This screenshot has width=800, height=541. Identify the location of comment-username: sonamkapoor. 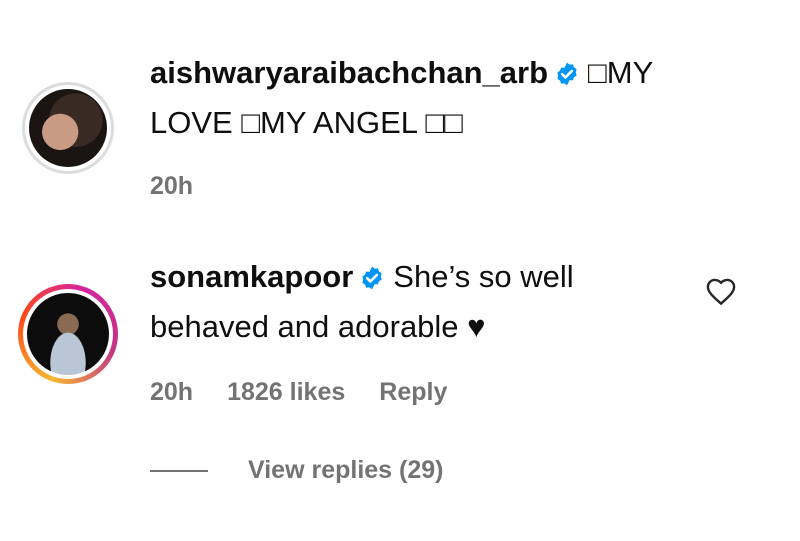
(251, 276).